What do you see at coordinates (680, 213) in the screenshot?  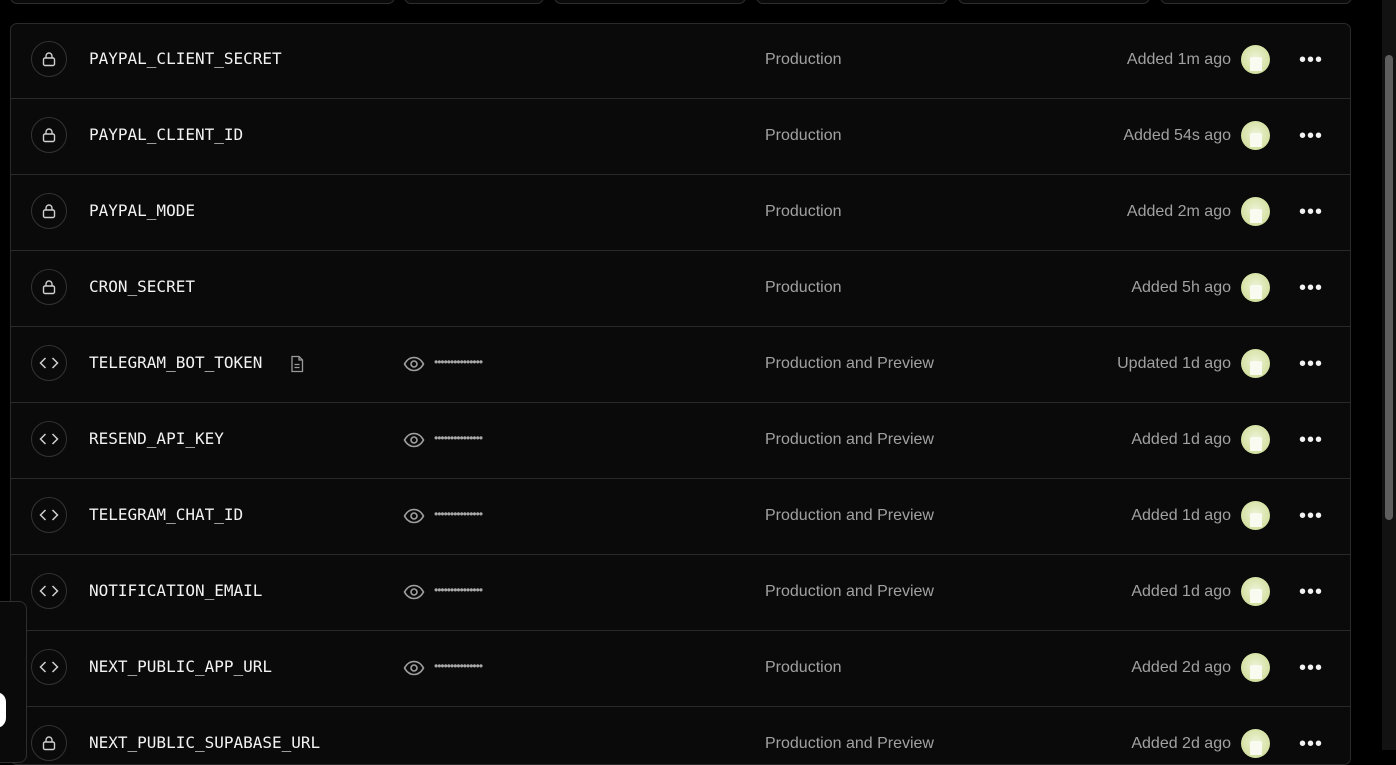 I see `env-variable-row: PAYPAL_MODE Production Added 2m ago •••` at bounding box center [680, 213].